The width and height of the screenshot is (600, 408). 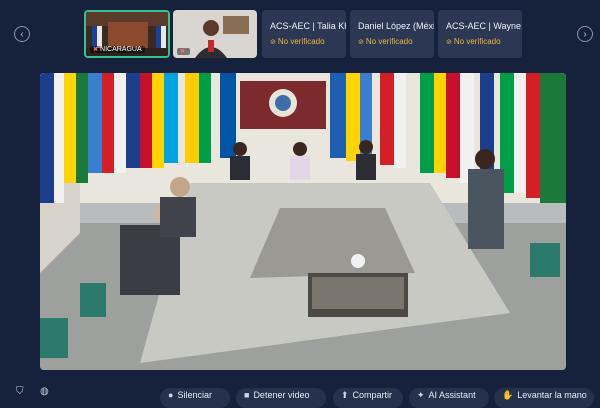 What do you see at coordinates (396, 26) in the screenshot?
I see `participant-name: Daniel López (México)` at bounding box center [396, 26].